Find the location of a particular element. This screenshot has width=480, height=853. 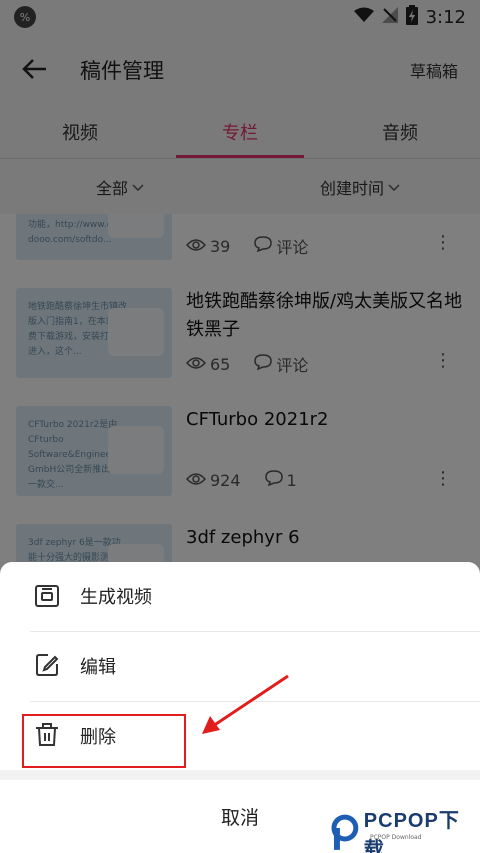

watermark-subtext: PCPOP Download is located at coordinates (396, 837).